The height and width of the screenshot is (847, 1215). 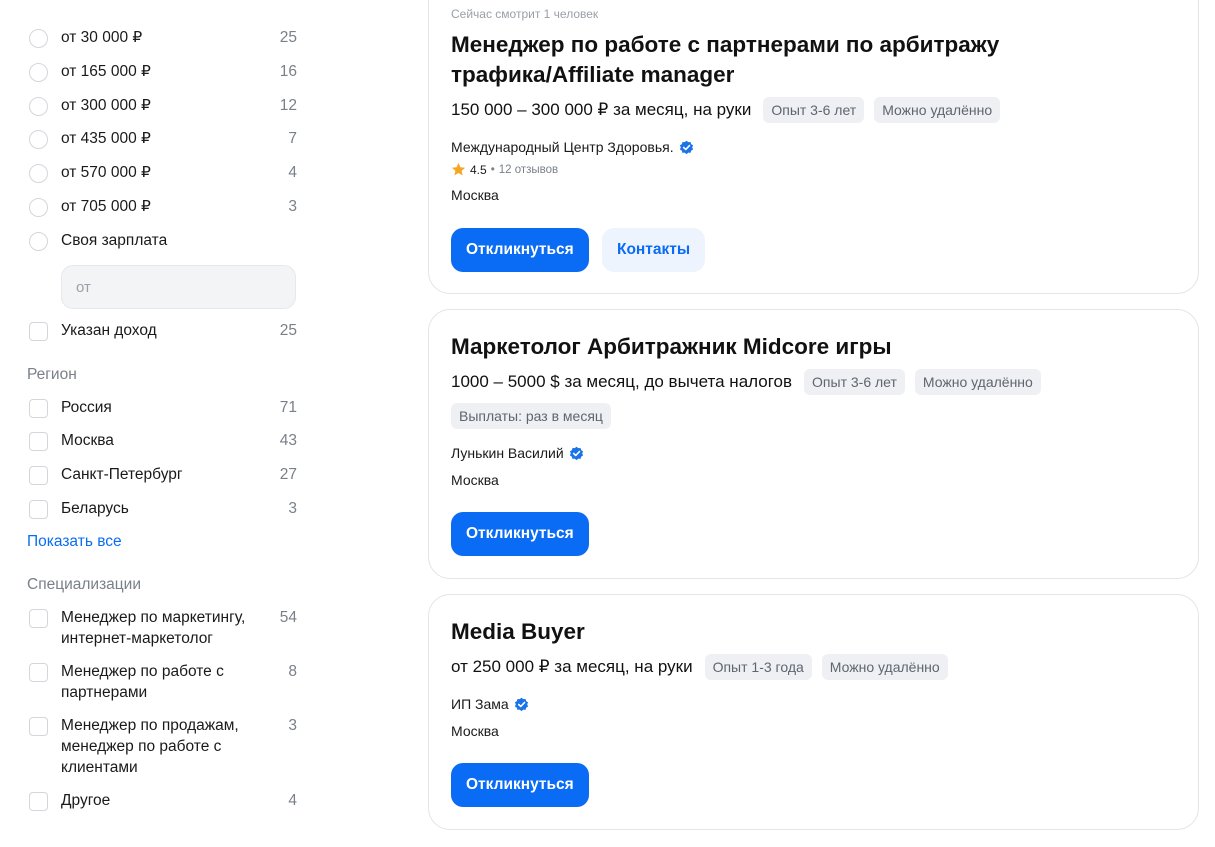 I want to click on salary-option-count: 16, so click(x=288, y=71).